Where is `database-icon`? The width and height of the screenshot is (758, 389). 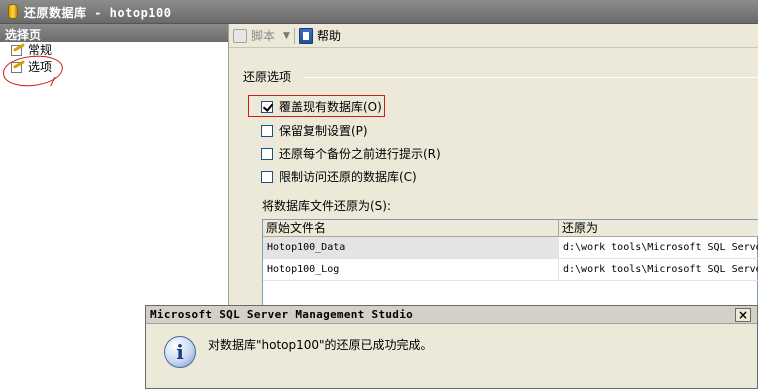 database-icon is located at coordinates (13, 11).